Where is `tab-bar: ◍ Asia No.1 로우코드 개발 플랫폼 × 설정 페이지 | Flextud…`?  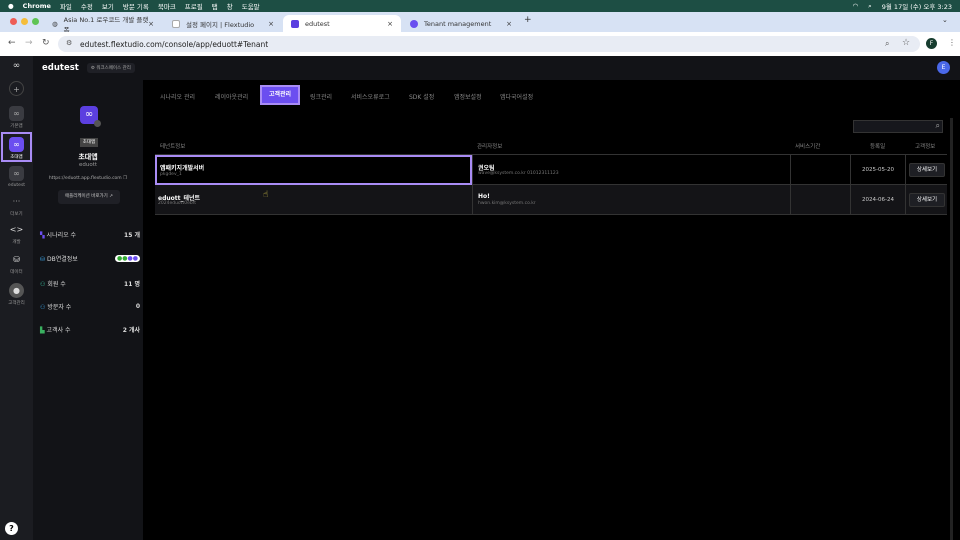
tab-bar: ◍ Asia No.1 로우코드 개발 플랫폼 × 설정 페이지 | Flextud… is located at coordinates (480, 23).